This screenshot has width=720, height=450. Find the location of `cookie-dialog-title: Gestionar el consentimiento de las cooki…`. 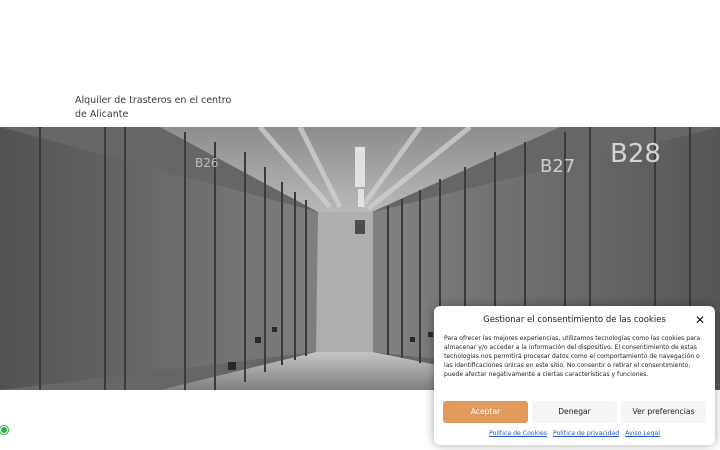

cookie-dialog-title: Gestionar el consentimiento de las cooki… is located at coordinates (574, 320).